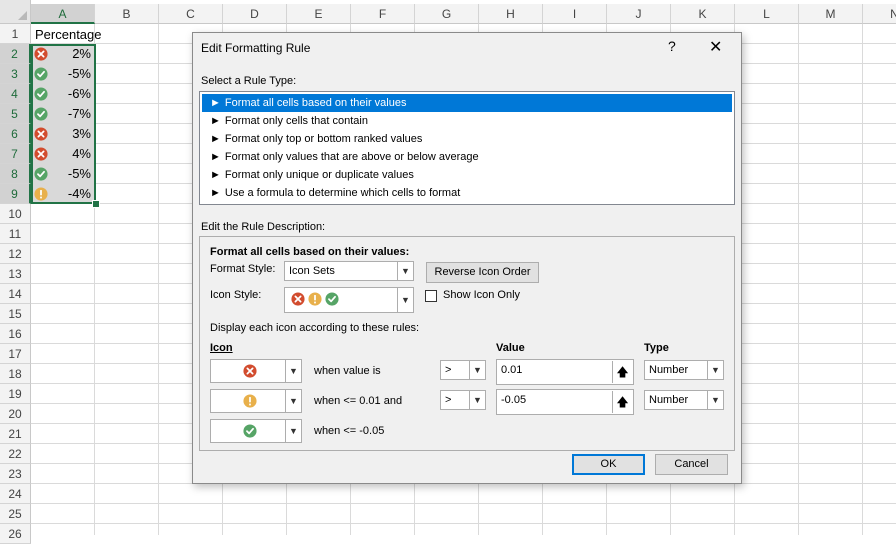  Describe the element at coordinates (467, 139) in the screenshot. I see `rule-type-item: ► Format only top or bottom ranked values` at that location.